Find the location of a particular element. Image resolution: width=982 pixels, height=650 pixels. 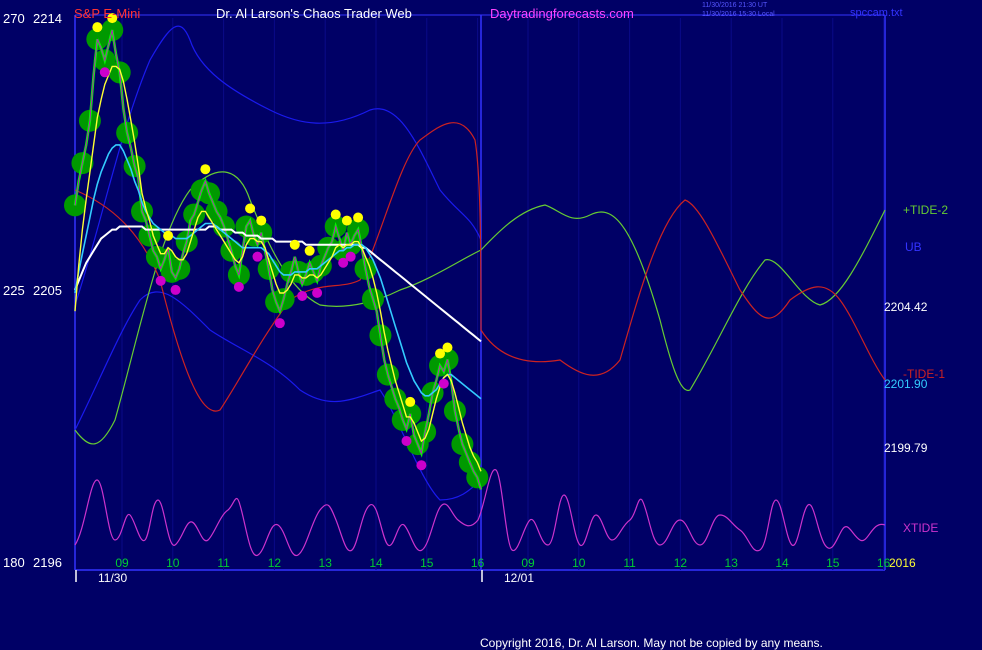

right-label-6: XTIDE is located at coordinates (920, 528).